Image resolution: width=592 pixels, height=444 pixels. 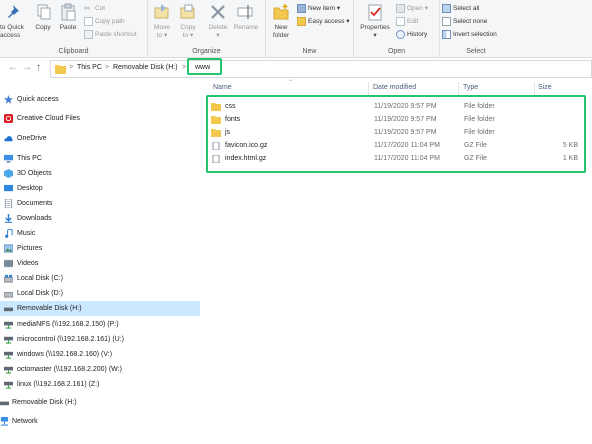 I want to click on nav-label: octomaster (\\192.168.2.200) (W:), so click(x=69, y=369).